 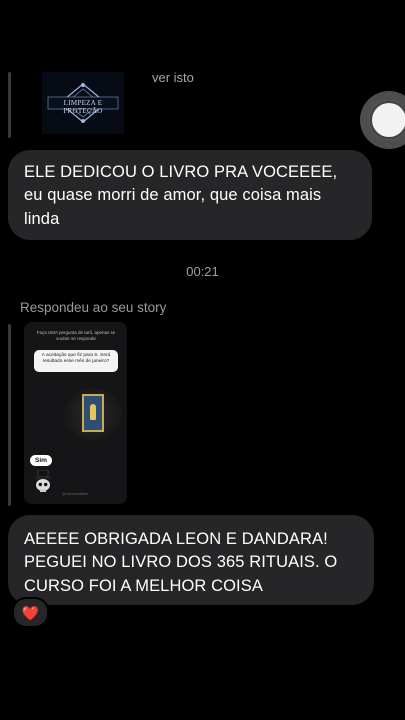 I want to click on tarot-card-image, so click(x=93, y=414).